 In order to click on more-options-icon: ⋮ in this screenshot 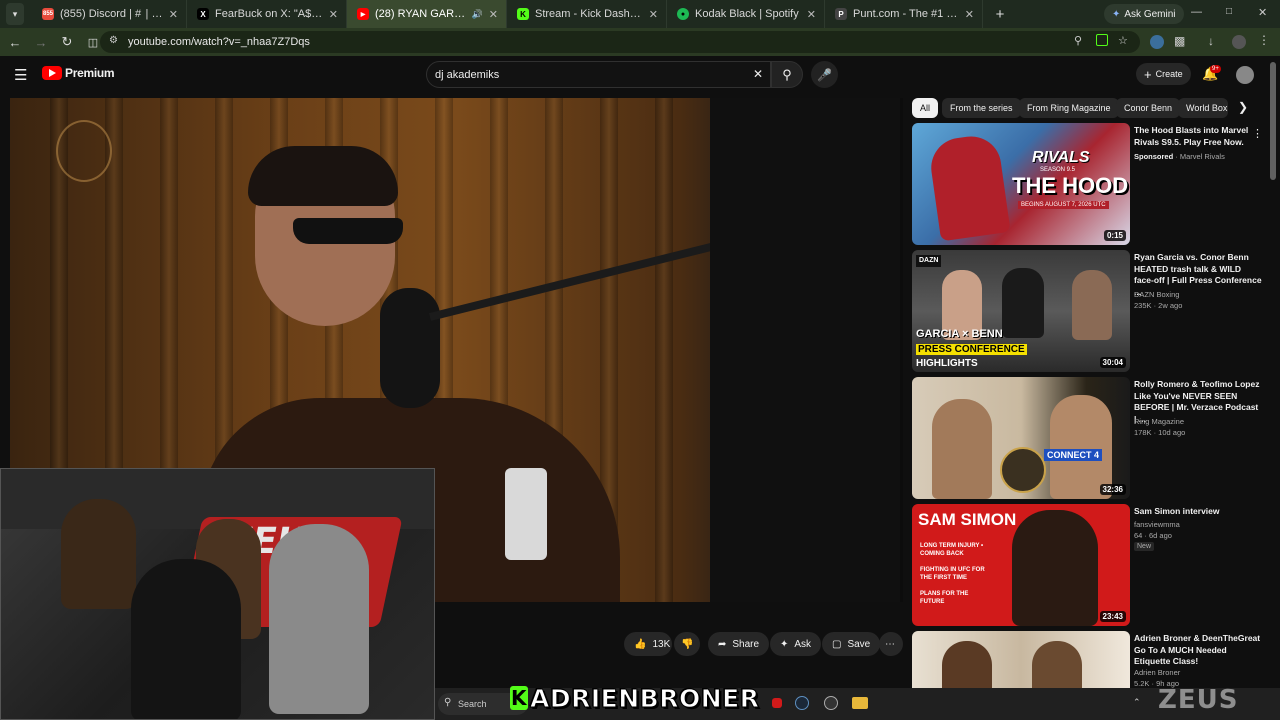, I will do `click(1257, 133)`.